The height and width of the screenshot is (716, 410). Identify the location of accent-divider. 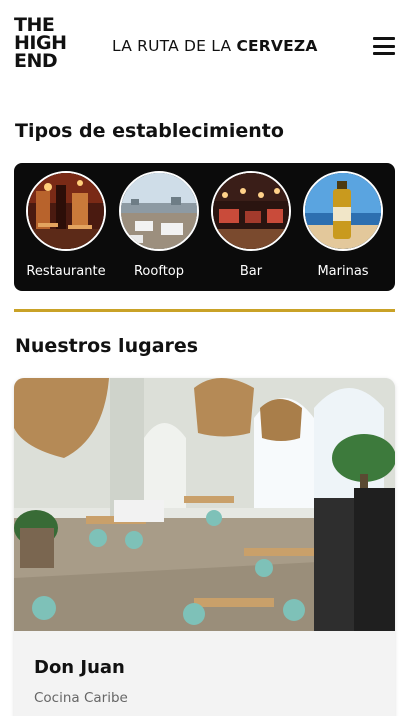
(204, 310).